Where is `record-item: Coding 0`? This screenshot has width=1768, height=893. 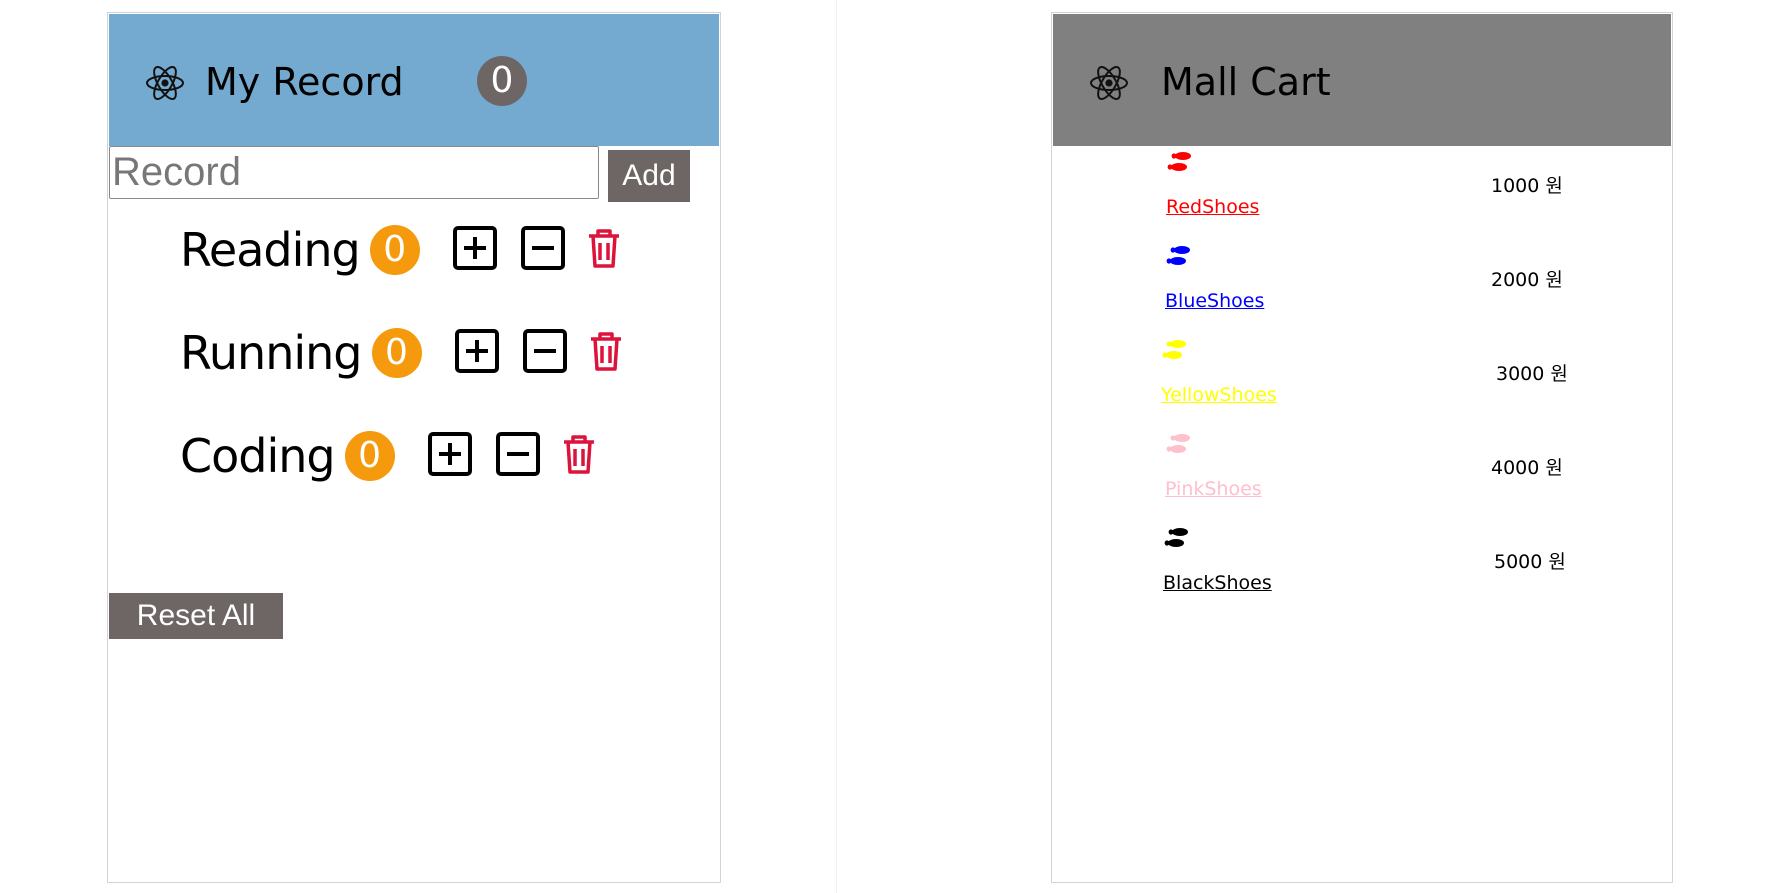
record-item: Coding 0 is located at coordinates (388, 456).